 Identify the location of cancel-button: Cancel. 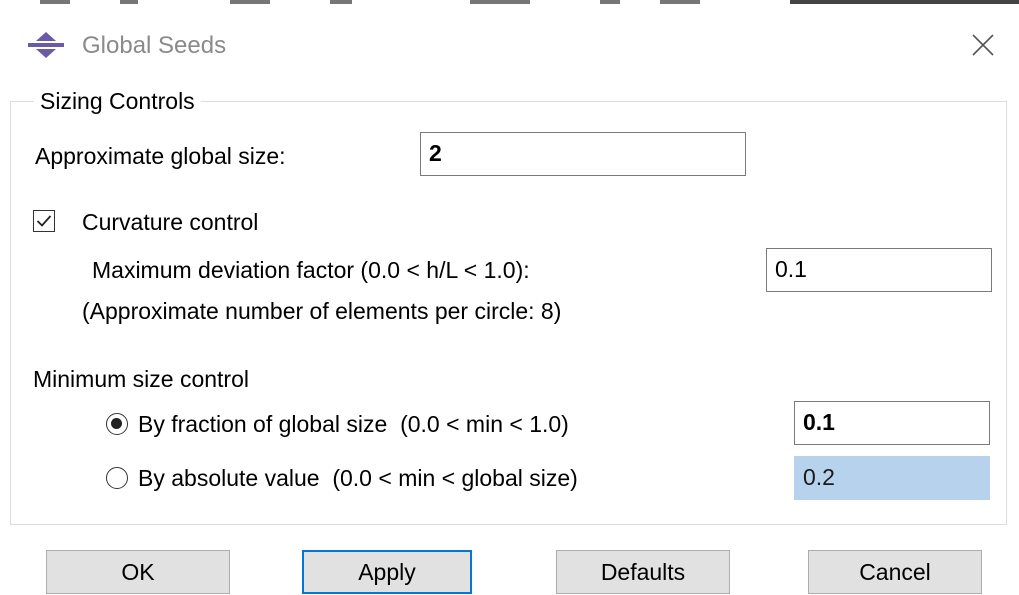
(895, 572).